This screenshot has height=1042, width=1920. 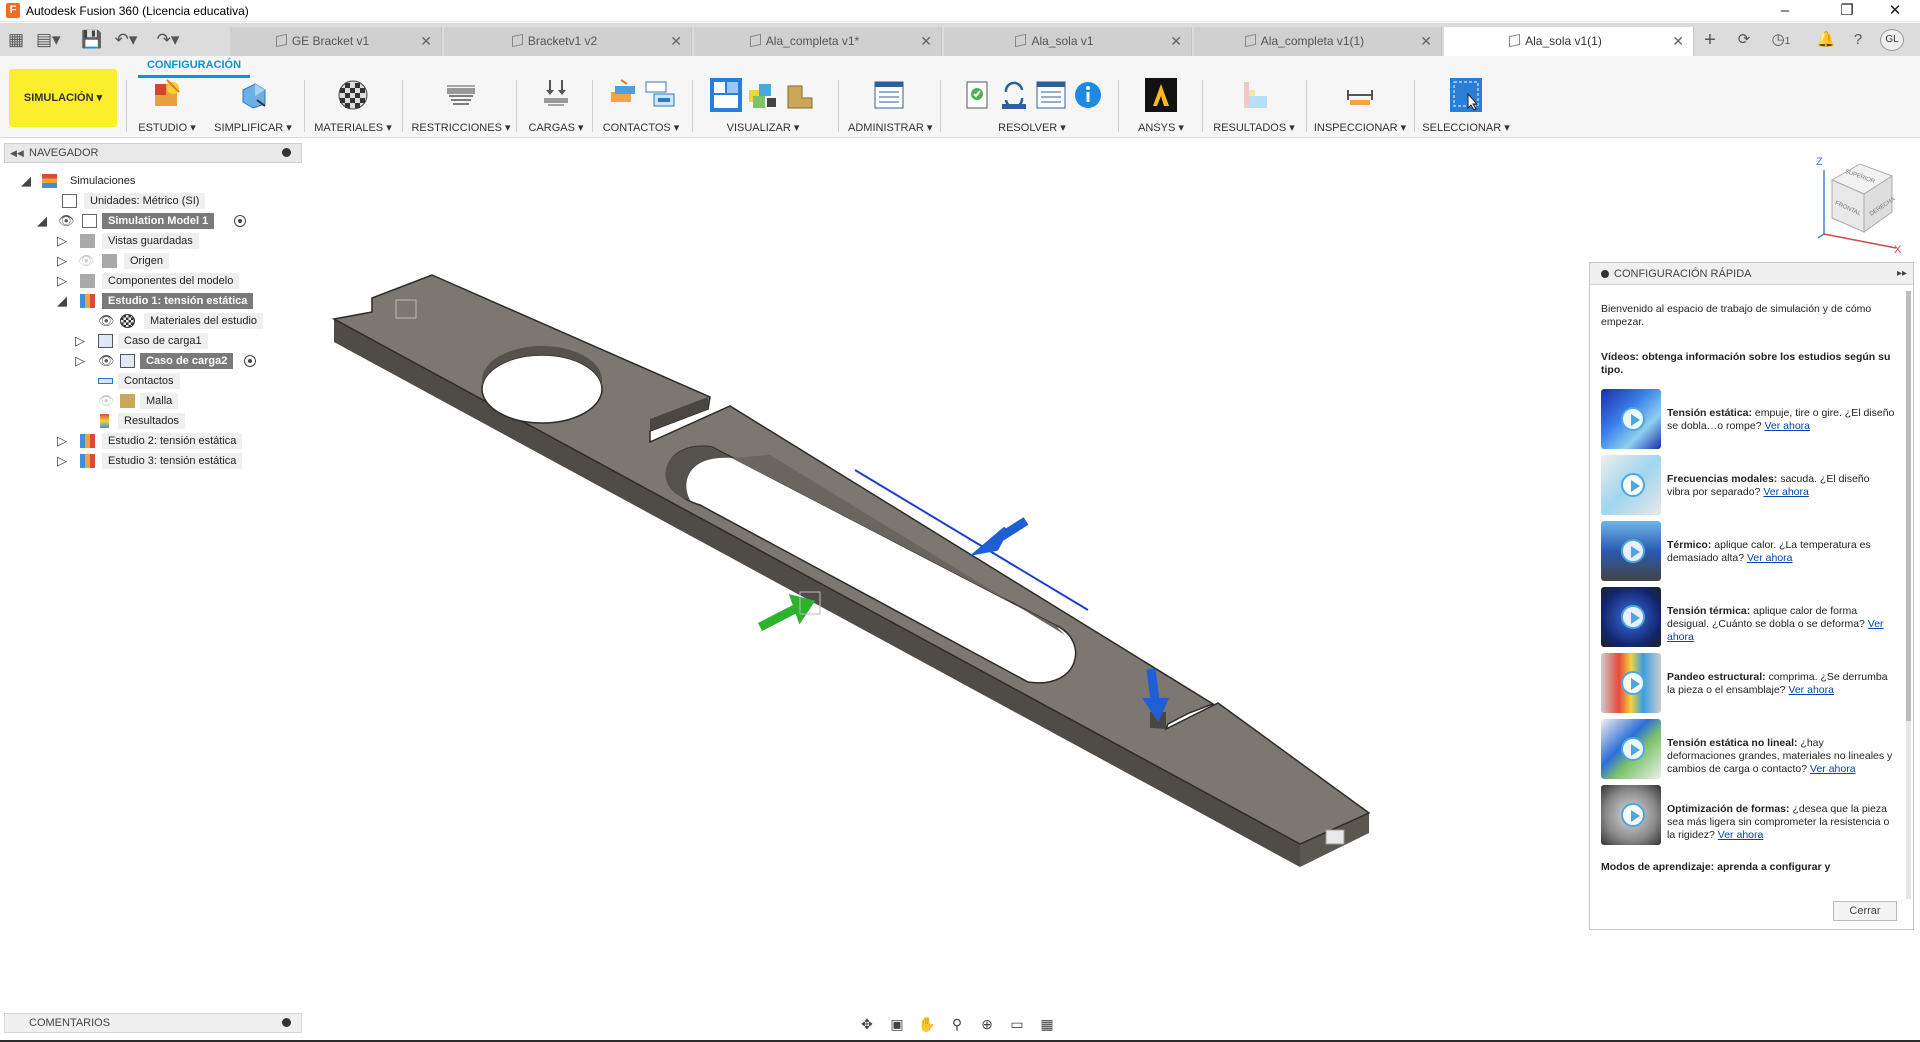 What do you see at coordinates (987, 1024) in the screenshot?
I see `fit-icon: ⊕` at bounding box center [987, 1024].